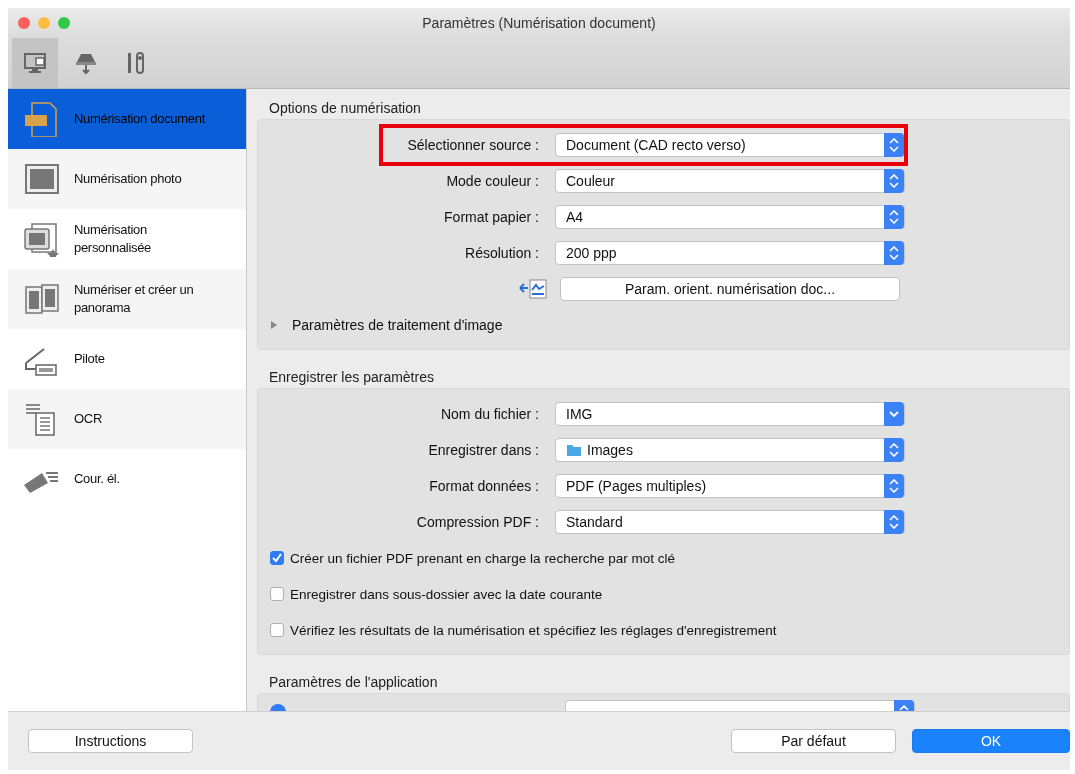 Image resolution: width=1075 pixels, height=774 pixels. What do you see at coordinates (484, 450) in the screenshot?
I see `field-label: Enregistrer dans :` at bounding box center [484, 450].